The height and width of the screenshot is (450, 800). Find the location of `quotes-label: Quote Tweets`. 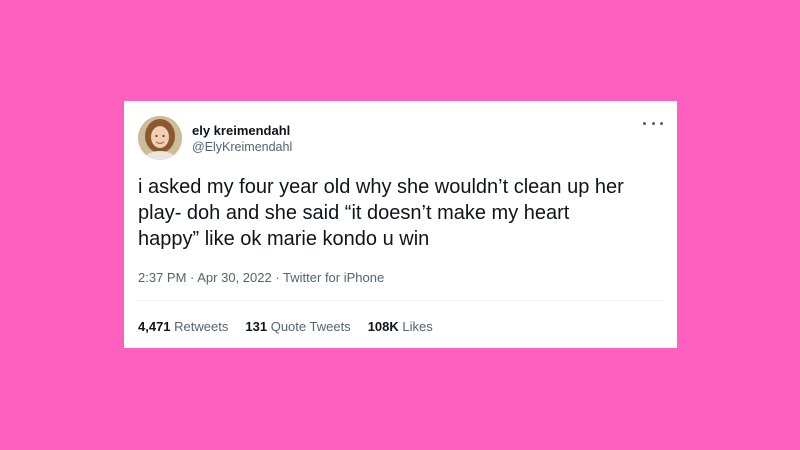

quotes-label: Quote Tweets is located at coordinates (310, 326).